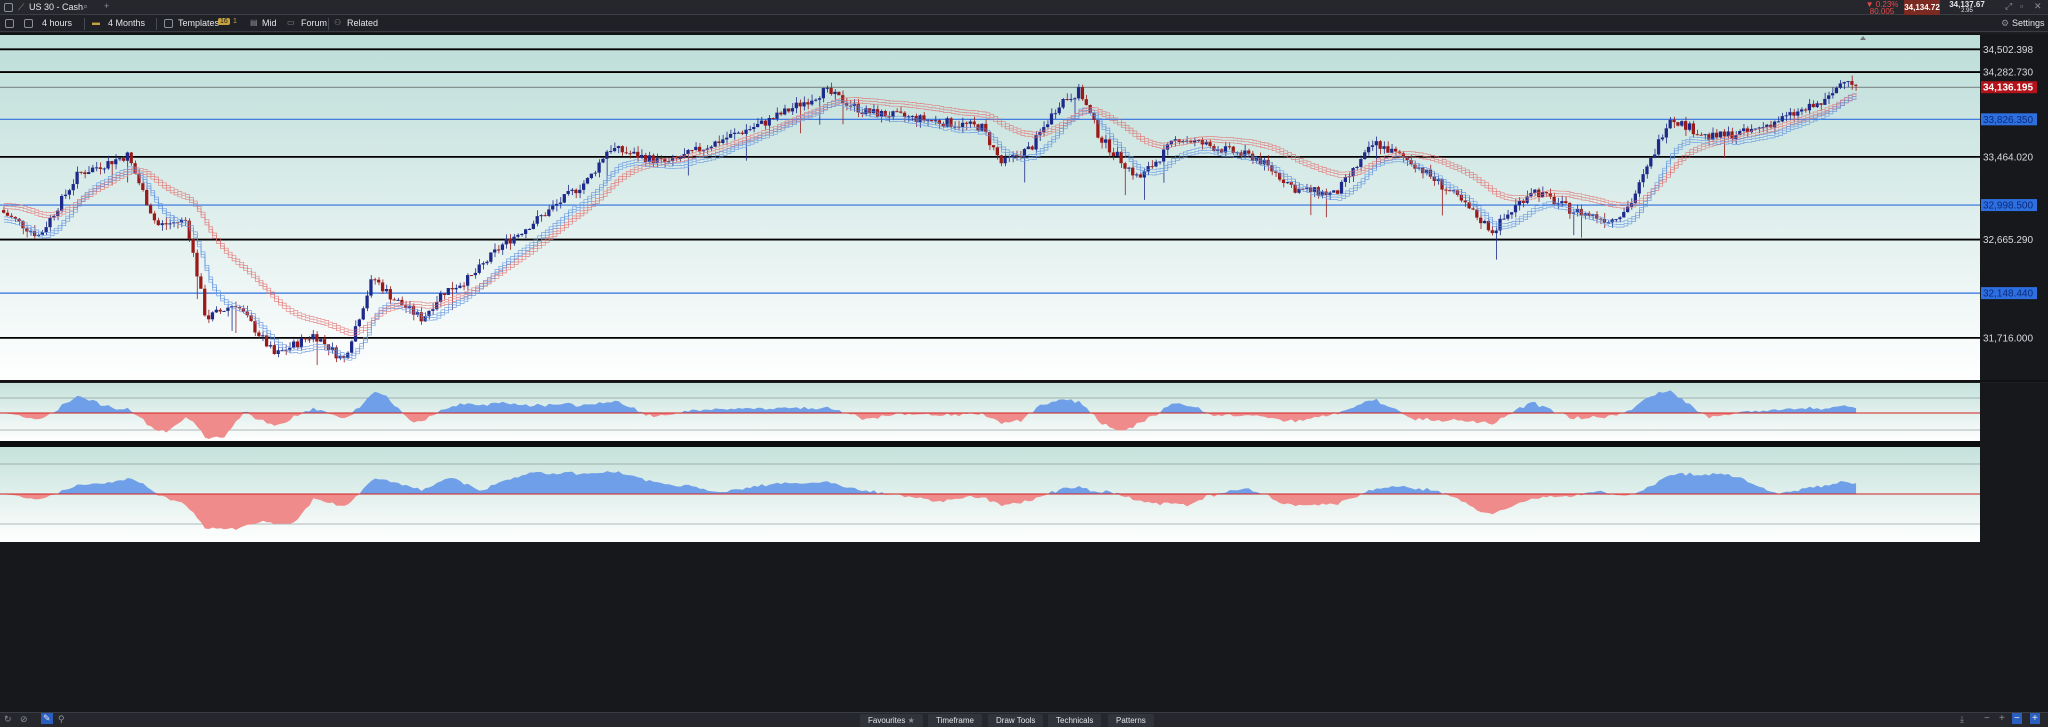  I want to click on divider, so click(328, 24).